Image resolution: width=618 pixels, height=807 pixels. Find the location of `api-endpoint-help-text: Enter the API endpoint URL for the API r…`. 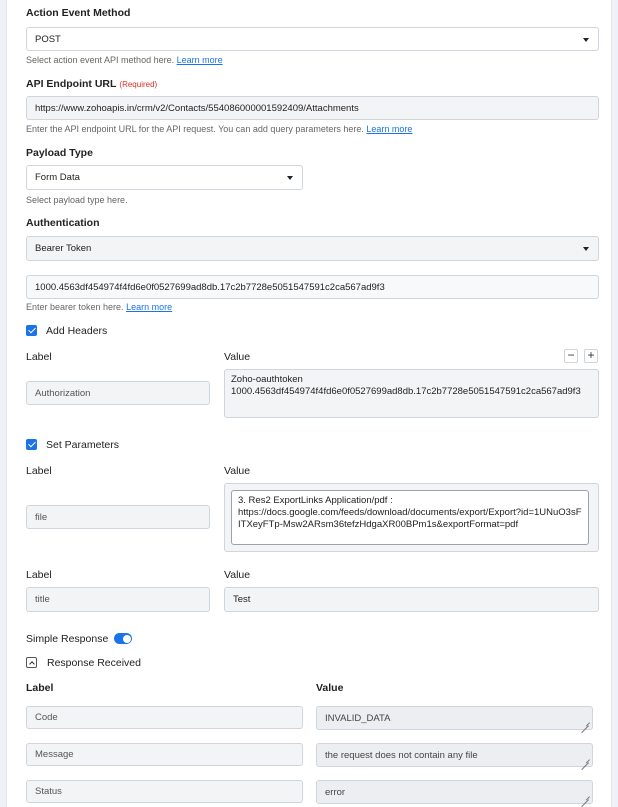

api-endpoint-help-text: Enter the API endpoint URL for the API r… is located at coordinates (195, 129).